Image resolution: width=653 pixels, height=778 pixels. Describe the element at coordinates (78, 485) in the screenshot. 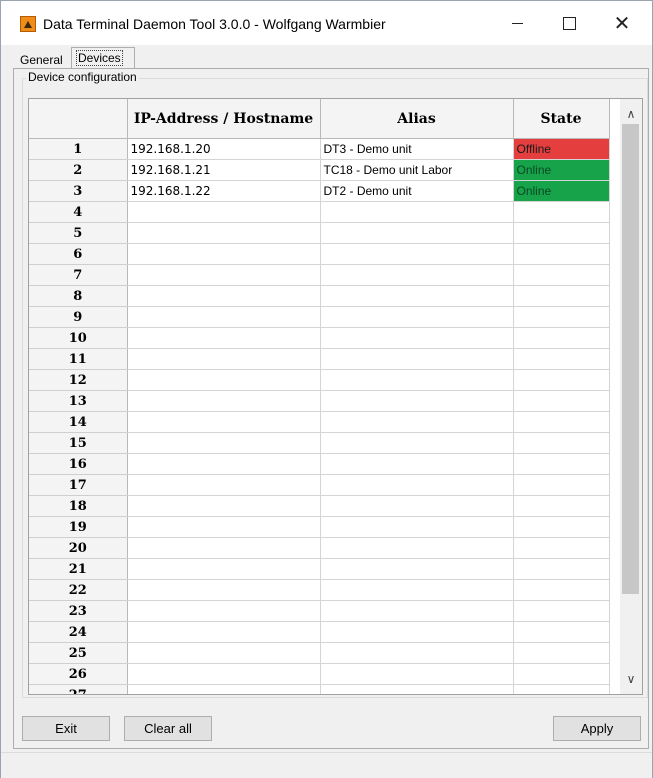

I see `row-number: 17` at that location.